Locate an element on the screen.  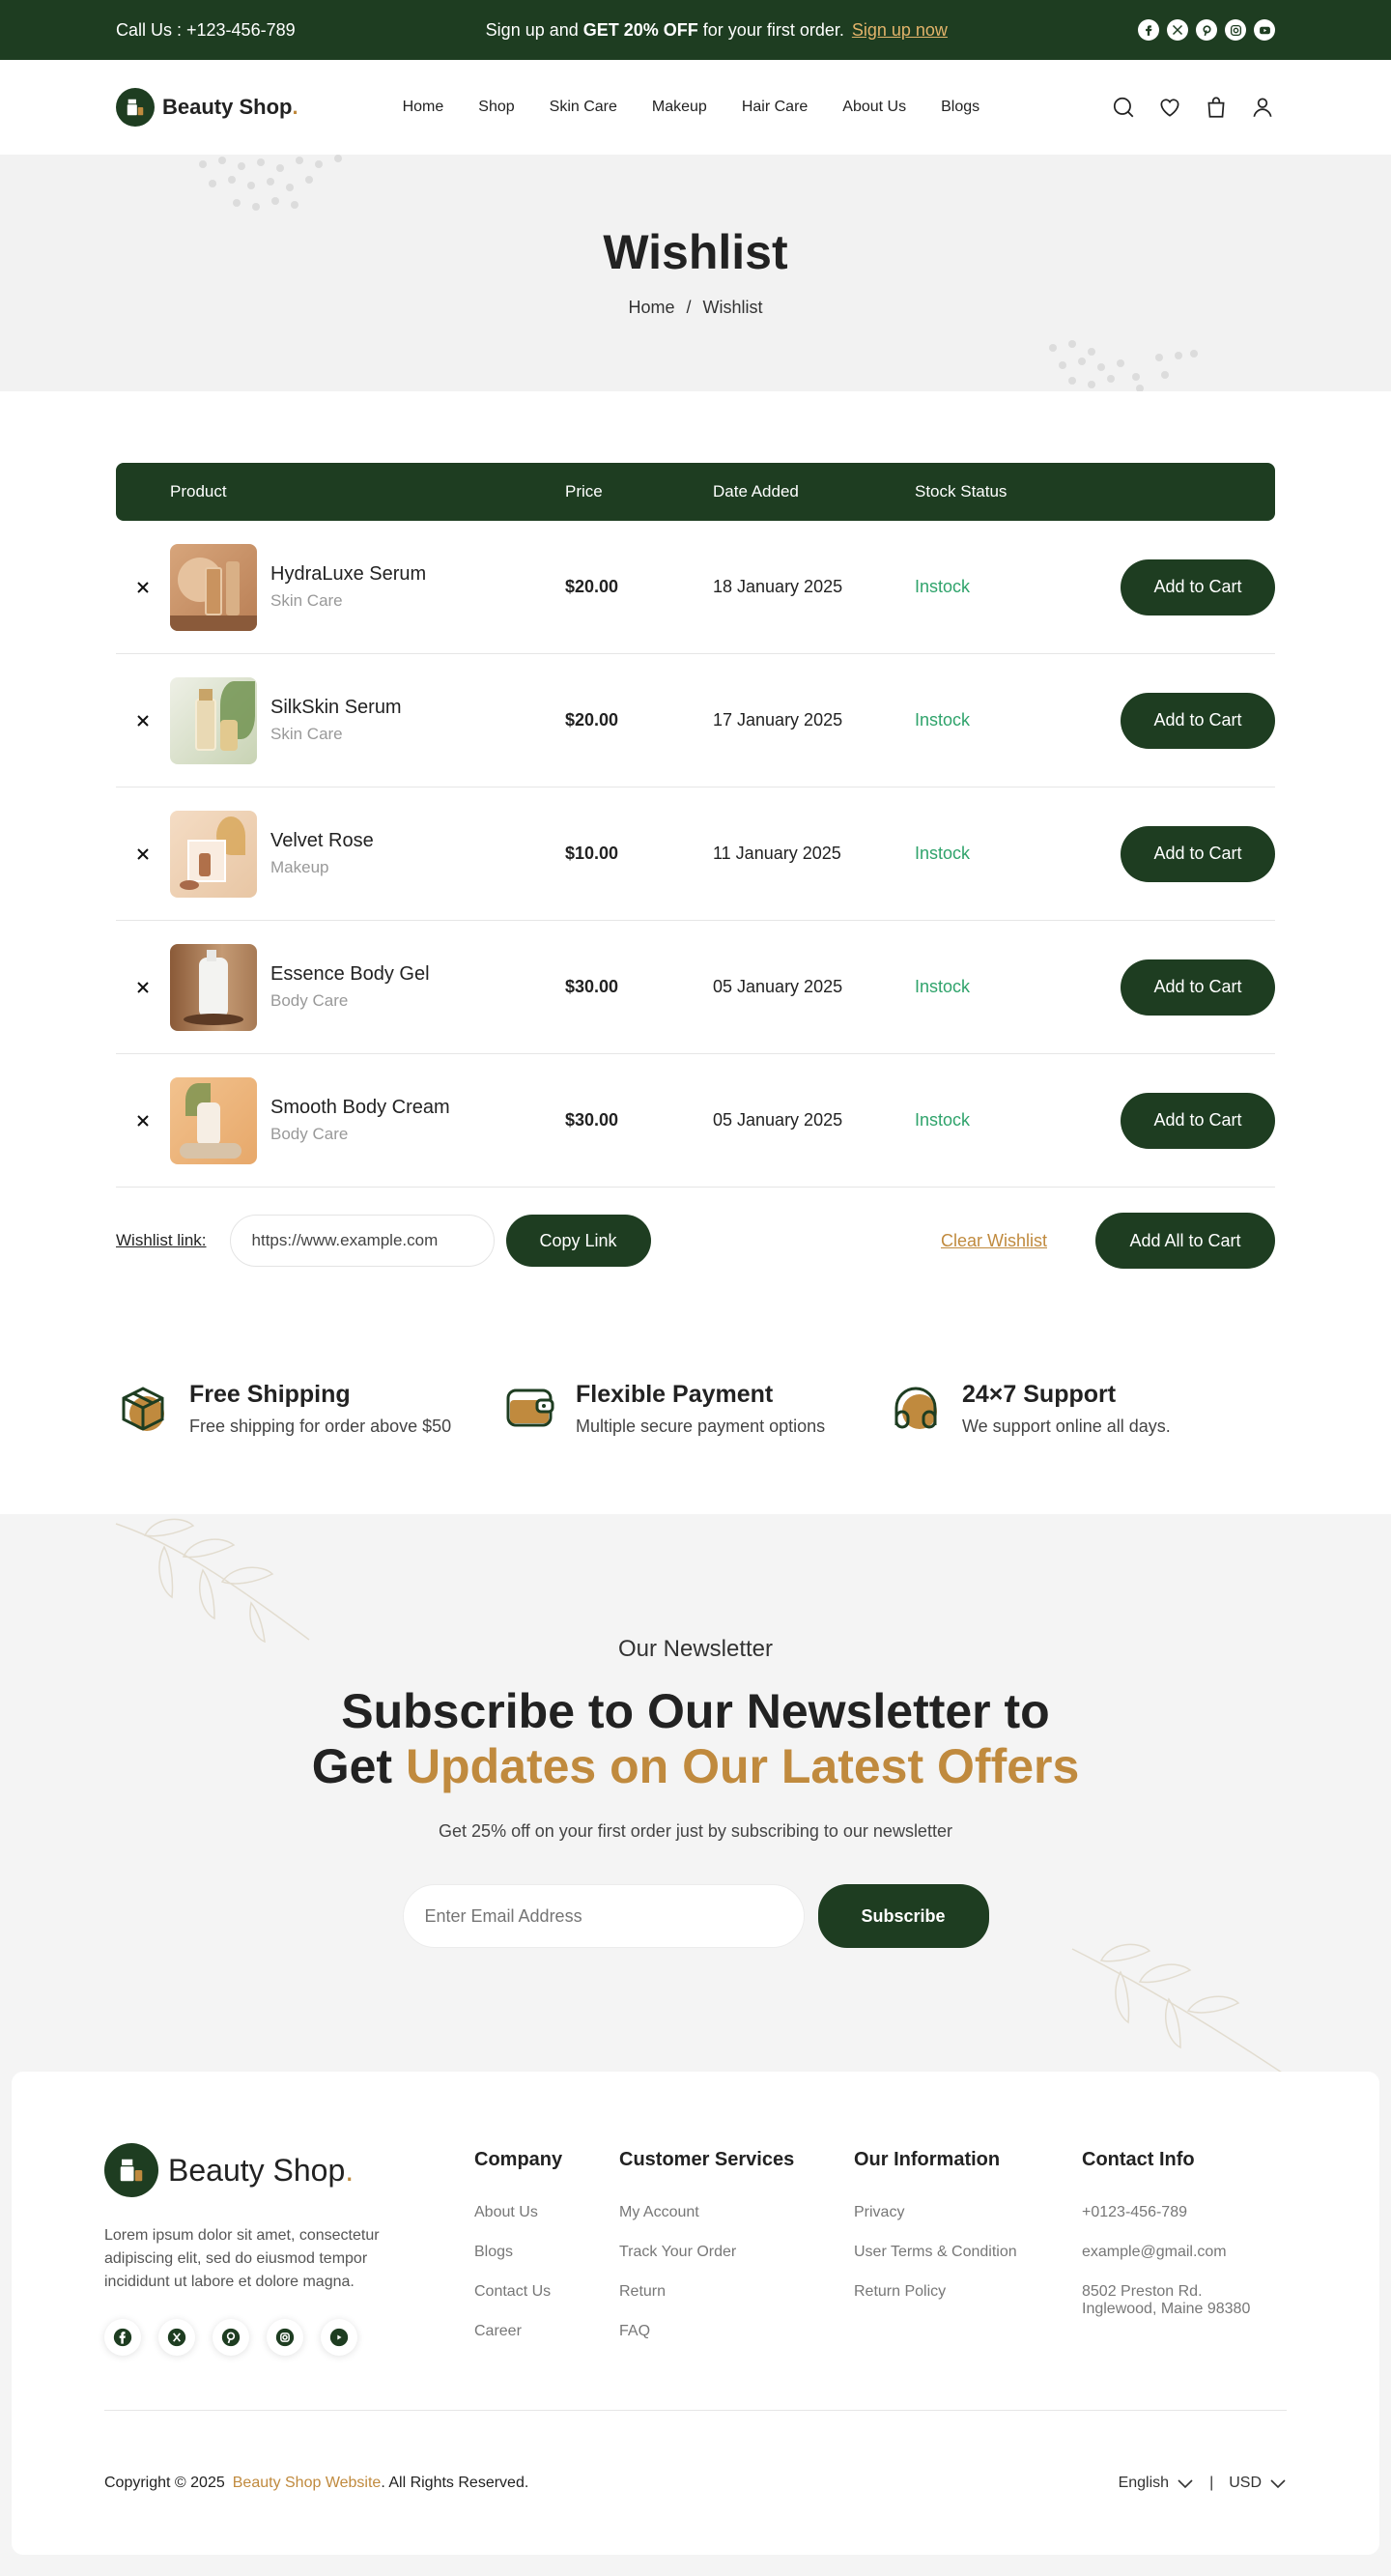
footer-link: Privacy is located at coordinates (968, 2212).